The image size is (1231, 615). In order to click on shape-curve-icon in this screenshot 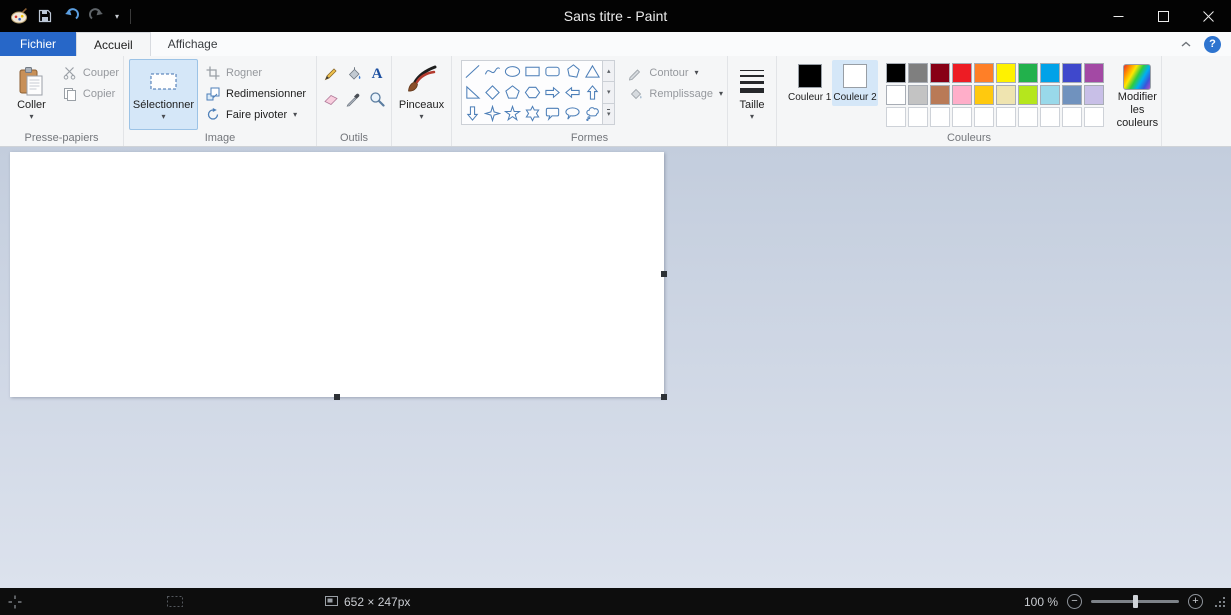, I will do `click(492, 71)`.